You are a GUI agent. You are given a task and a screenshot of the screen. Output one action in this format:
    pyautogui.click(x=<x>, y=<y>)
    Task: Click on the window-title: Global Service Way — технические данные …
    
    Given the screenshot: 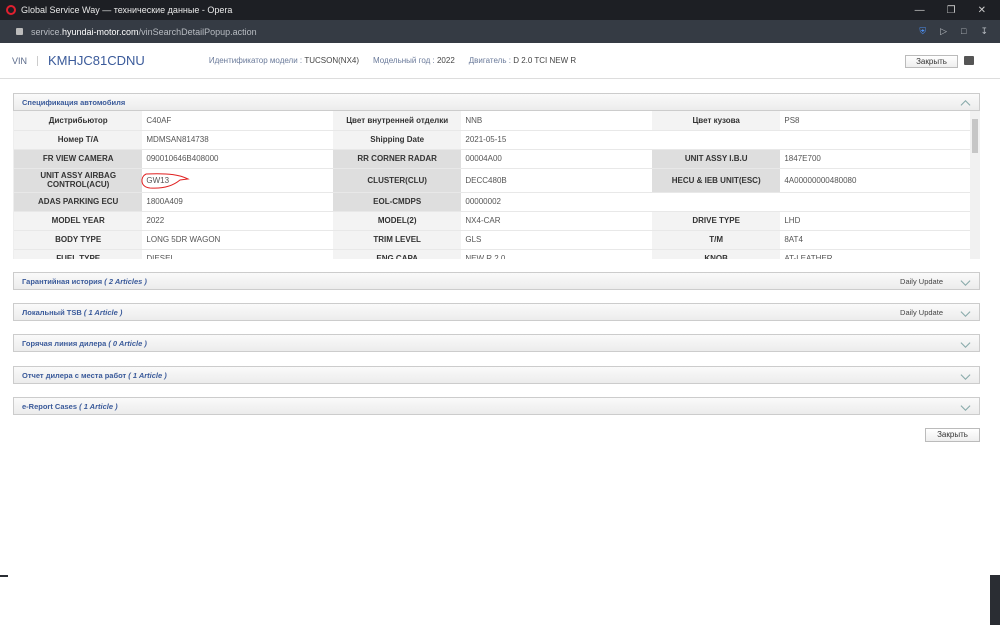 What is the action you would take?
    pyautogui.click(x=127, y=10)
    